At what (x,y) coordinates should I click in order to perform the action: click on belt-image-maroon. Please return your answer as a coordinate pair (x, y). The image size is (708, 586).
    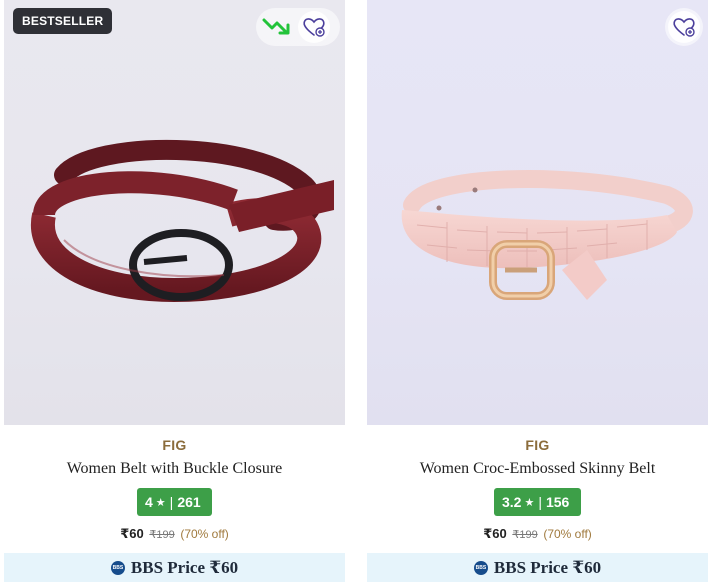
    Looking at the image, I should click on (182, 221).